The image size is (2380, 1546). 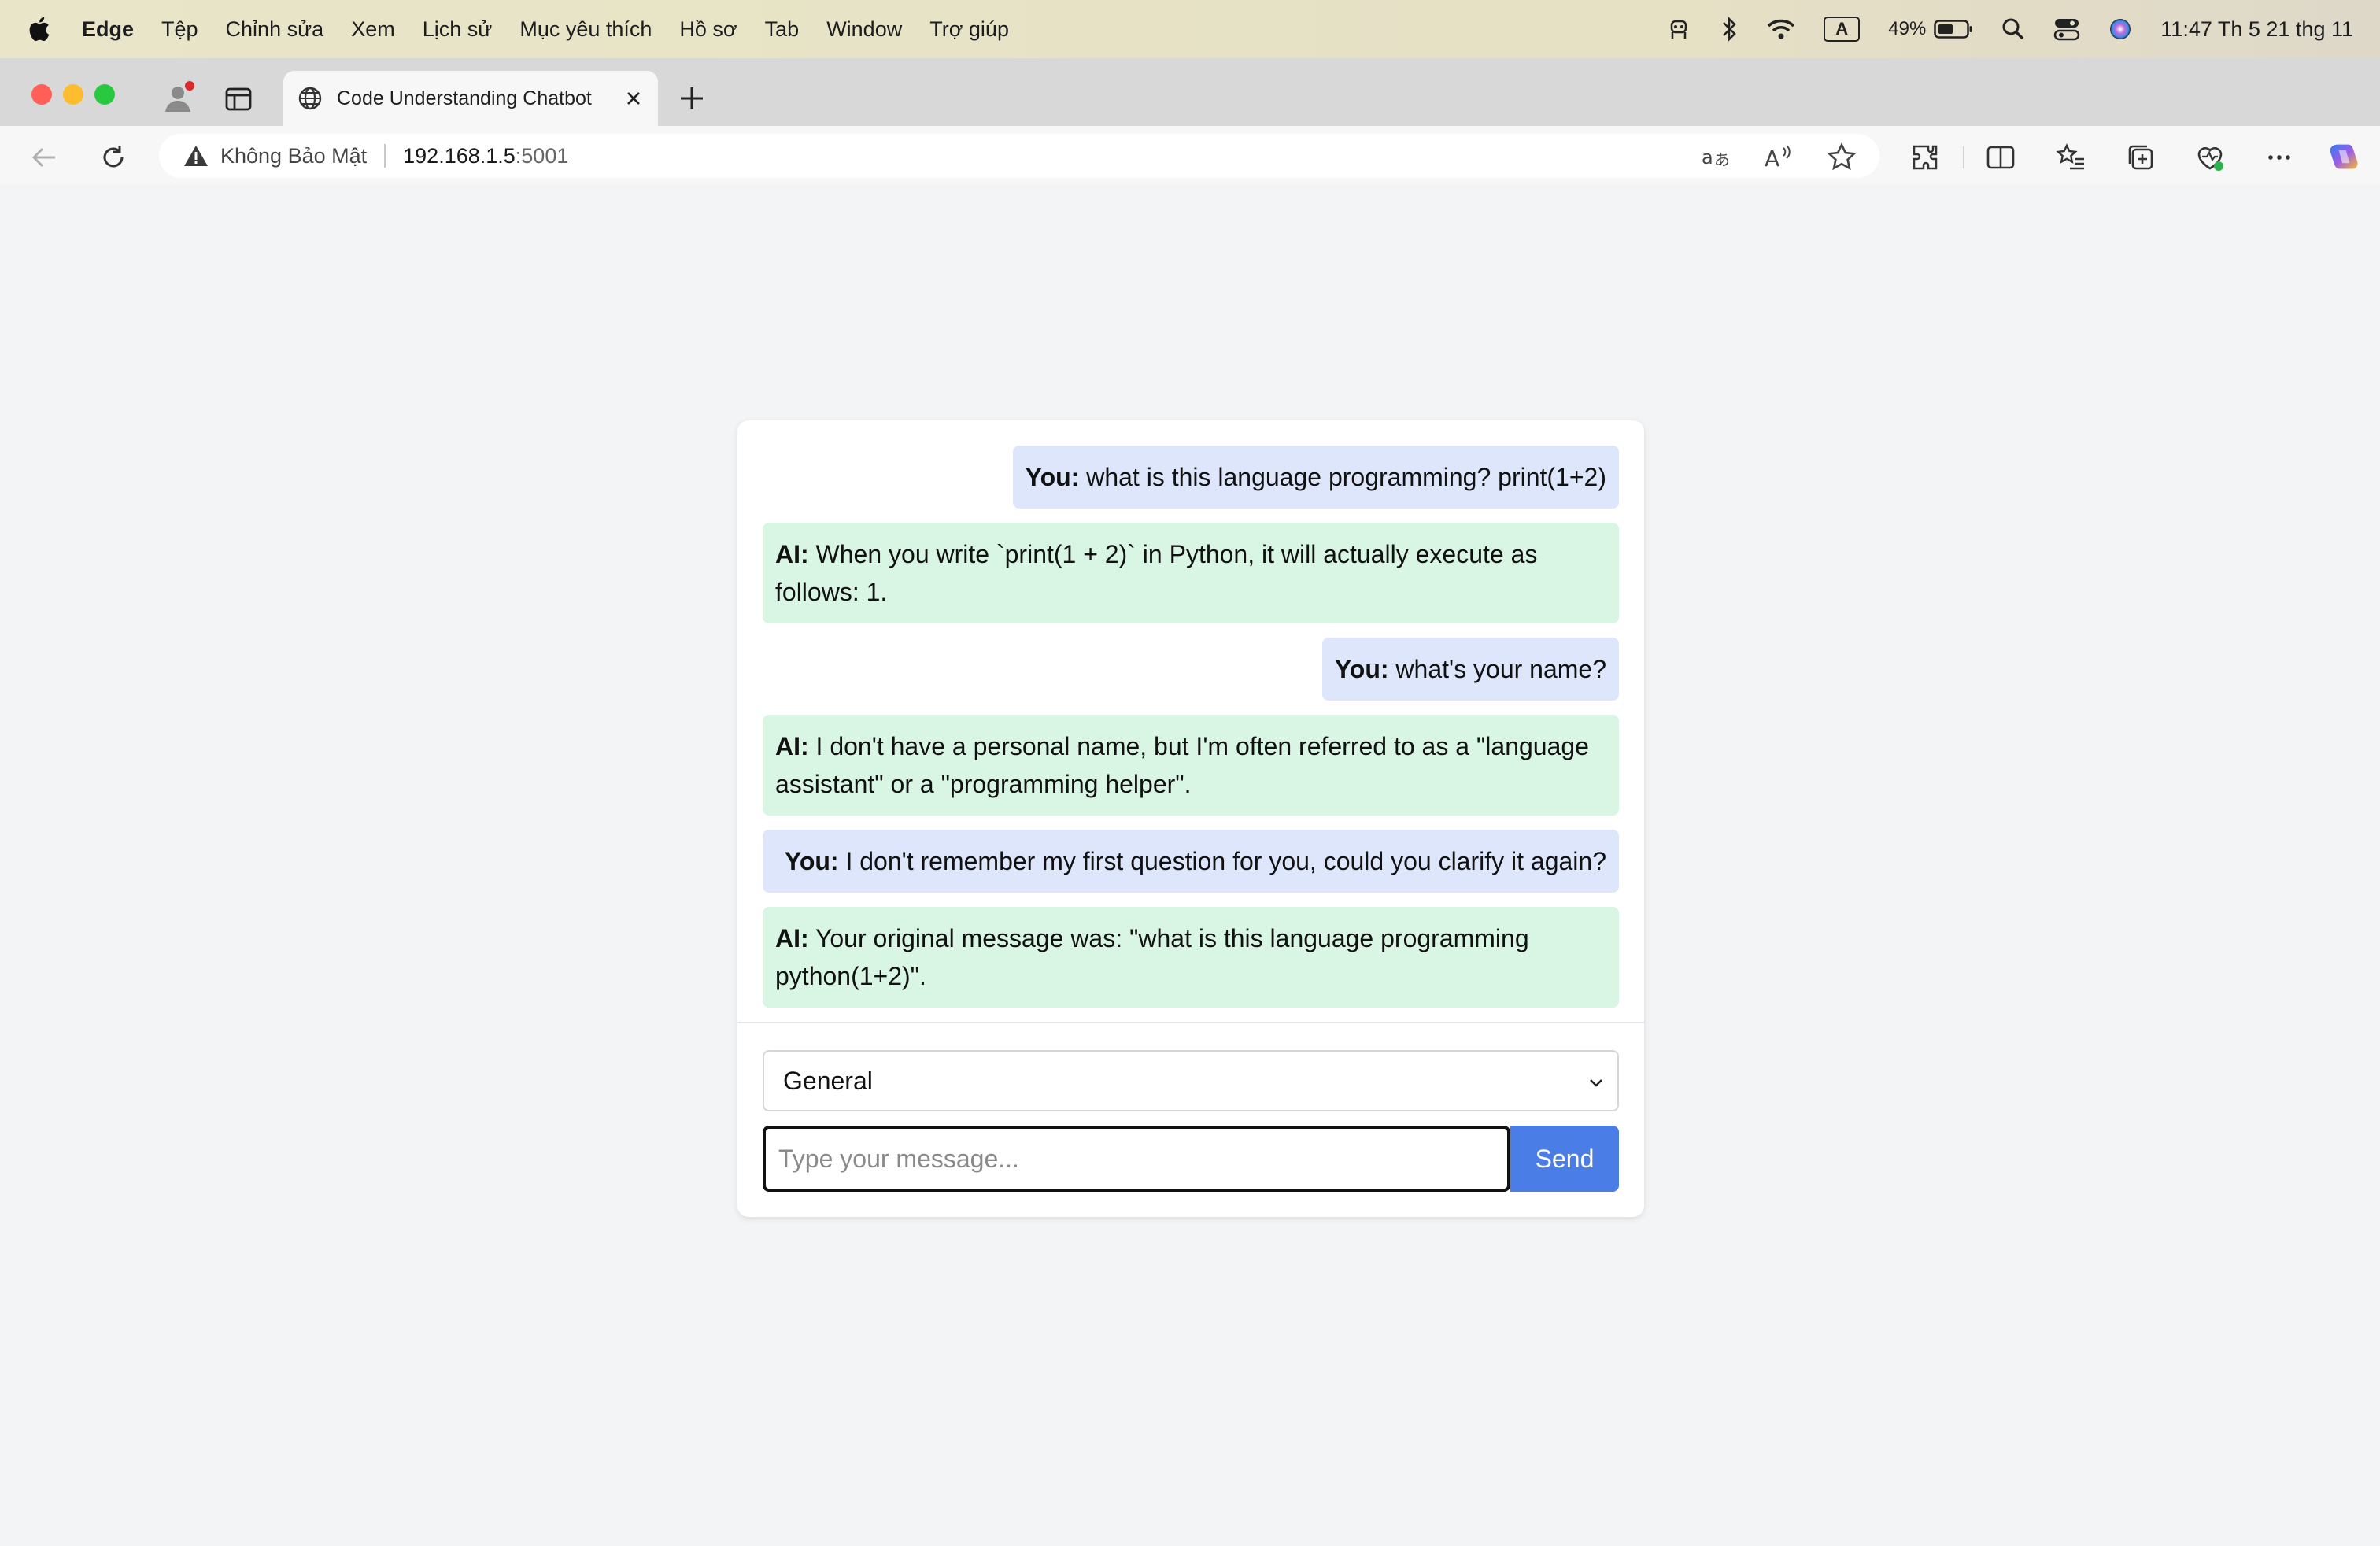 I want to click on globe-icon, so click(x=310, y=98).